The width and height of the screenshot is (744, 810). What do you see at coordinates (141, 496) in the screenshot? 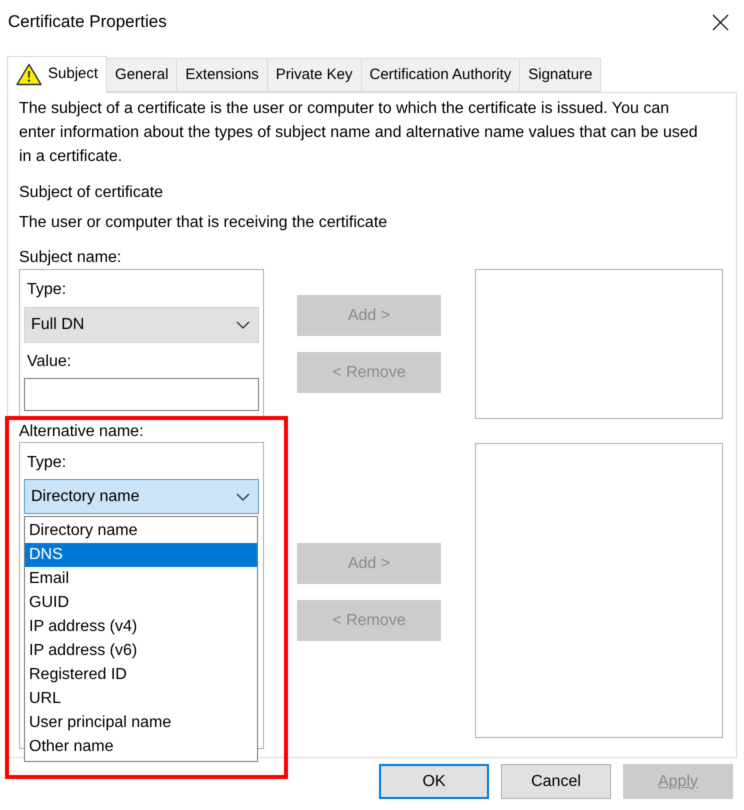
I see `type-dropdown: Directory name` at bounding box center [141, 496].